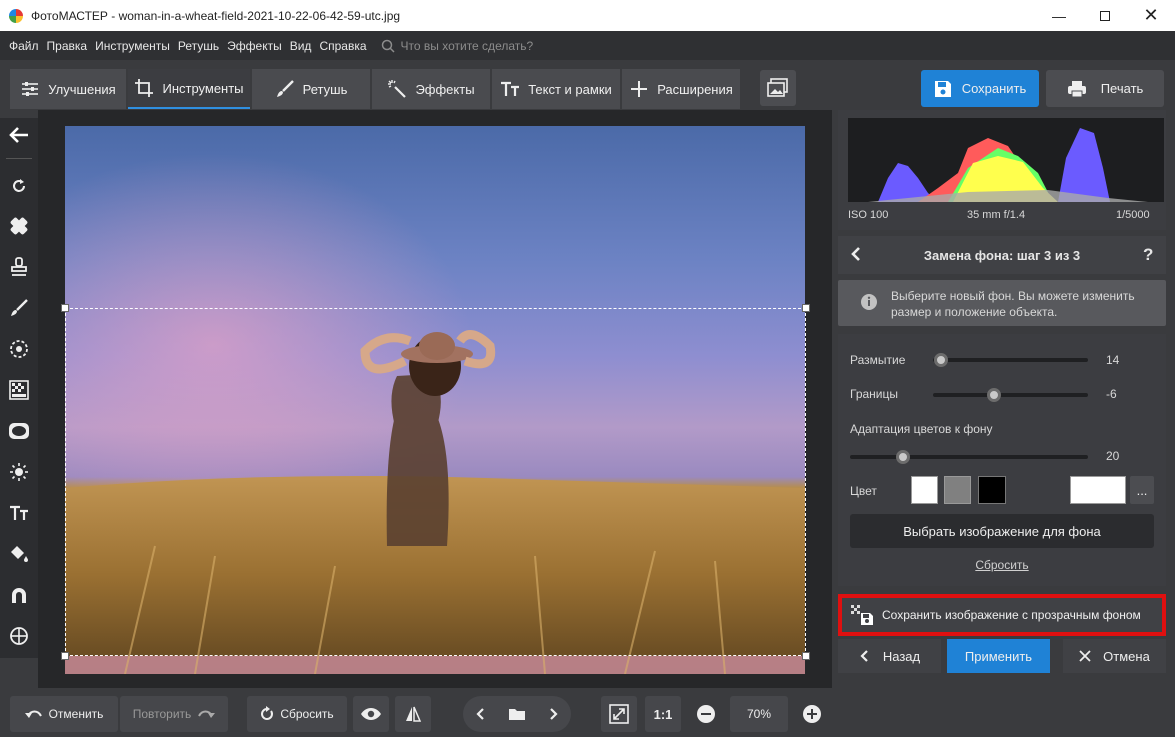 This screenshot has width=1175, height=737. Describe the element at coordinates (19, 226) in the screenshot. I see `healing-patch-icon` at that location.